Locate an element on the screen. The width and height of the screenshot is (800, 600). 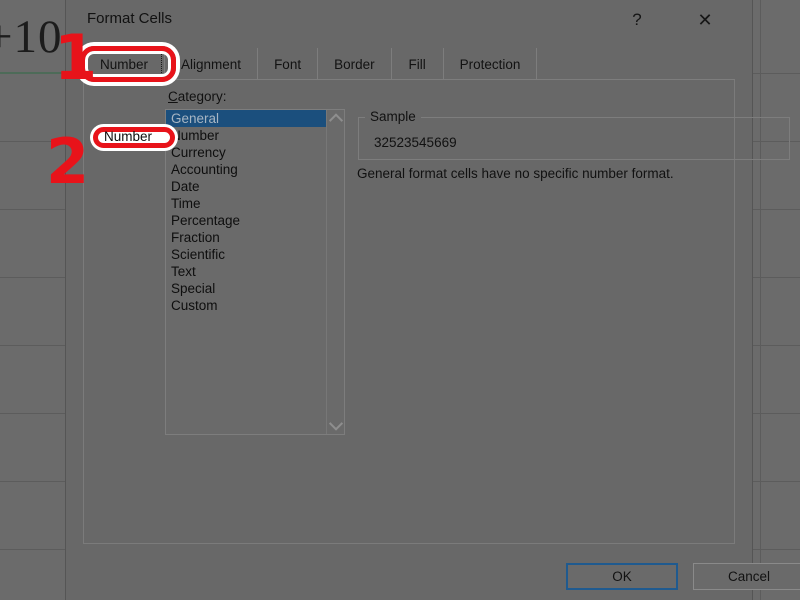
chevron-up-icon is located at coordinates (335, 119).